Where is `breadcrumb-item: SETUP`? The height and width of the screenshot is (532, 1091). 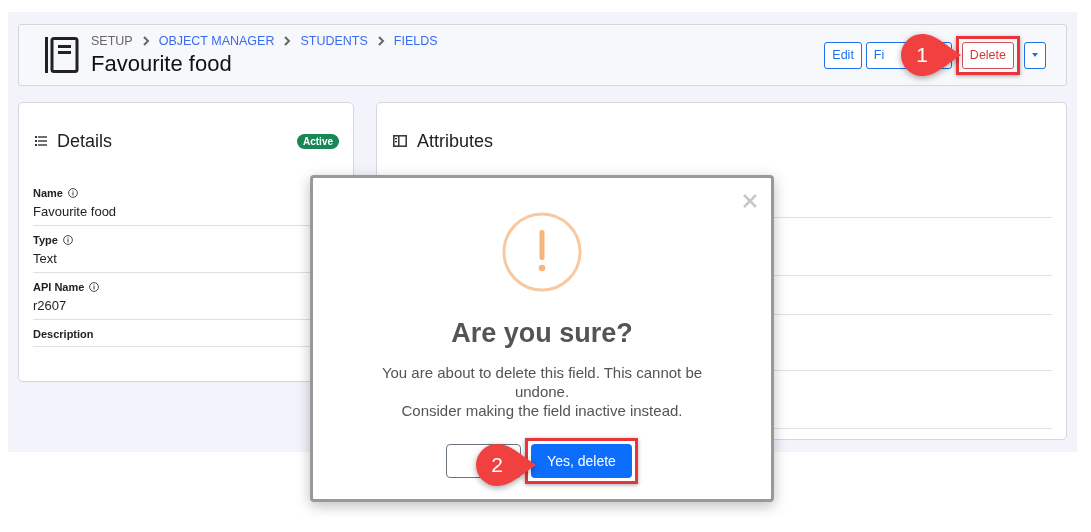 breadcrumb-item: SETUP is located at coordinates (112, 40).